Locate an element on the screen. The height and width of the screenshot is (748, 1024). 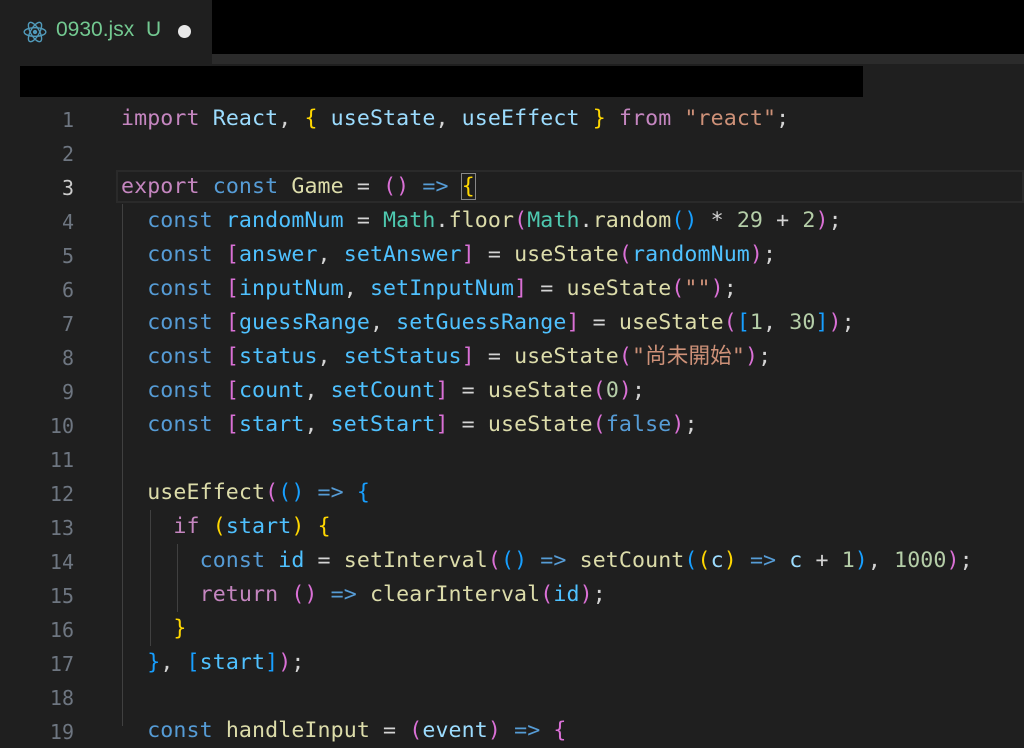
tab-scrollbar is located at coordinates (618, 59).